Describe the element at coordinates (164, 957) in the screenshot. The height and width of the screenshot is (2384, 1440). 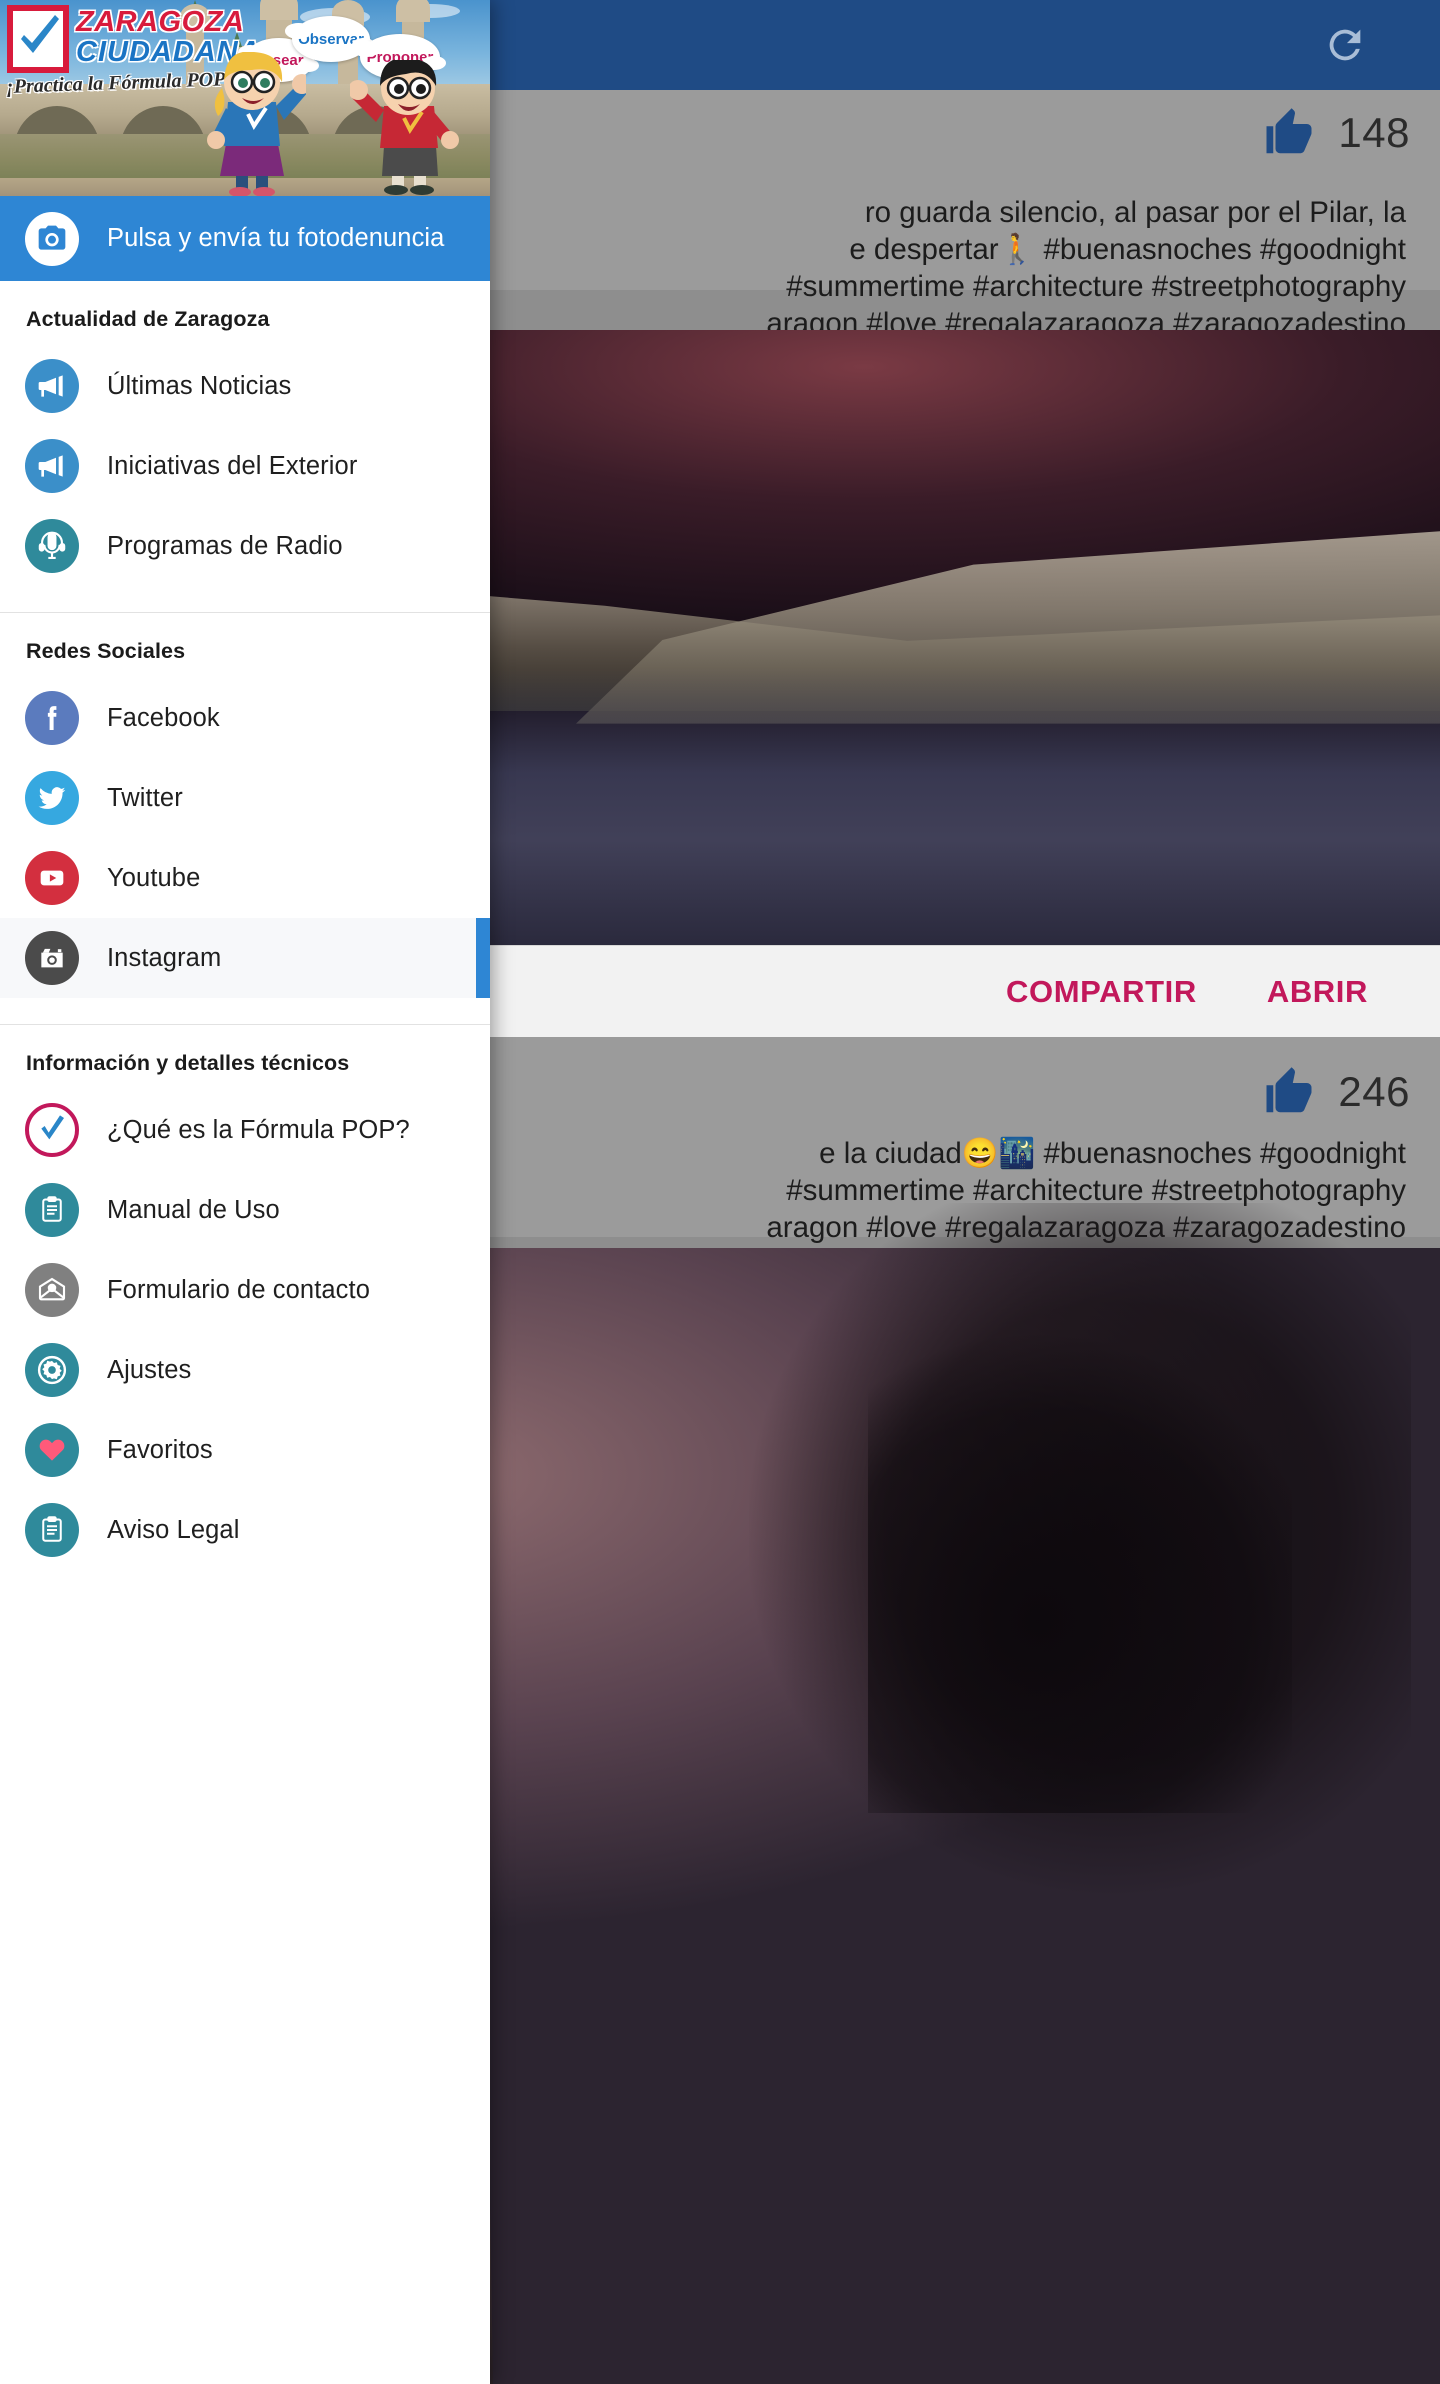
I see `menu-item-label: Instagram` at that location.